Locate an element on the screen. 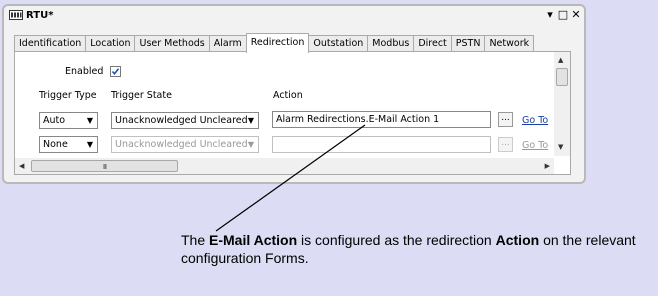  callout-part1: The is located at coordinates (195, 240).